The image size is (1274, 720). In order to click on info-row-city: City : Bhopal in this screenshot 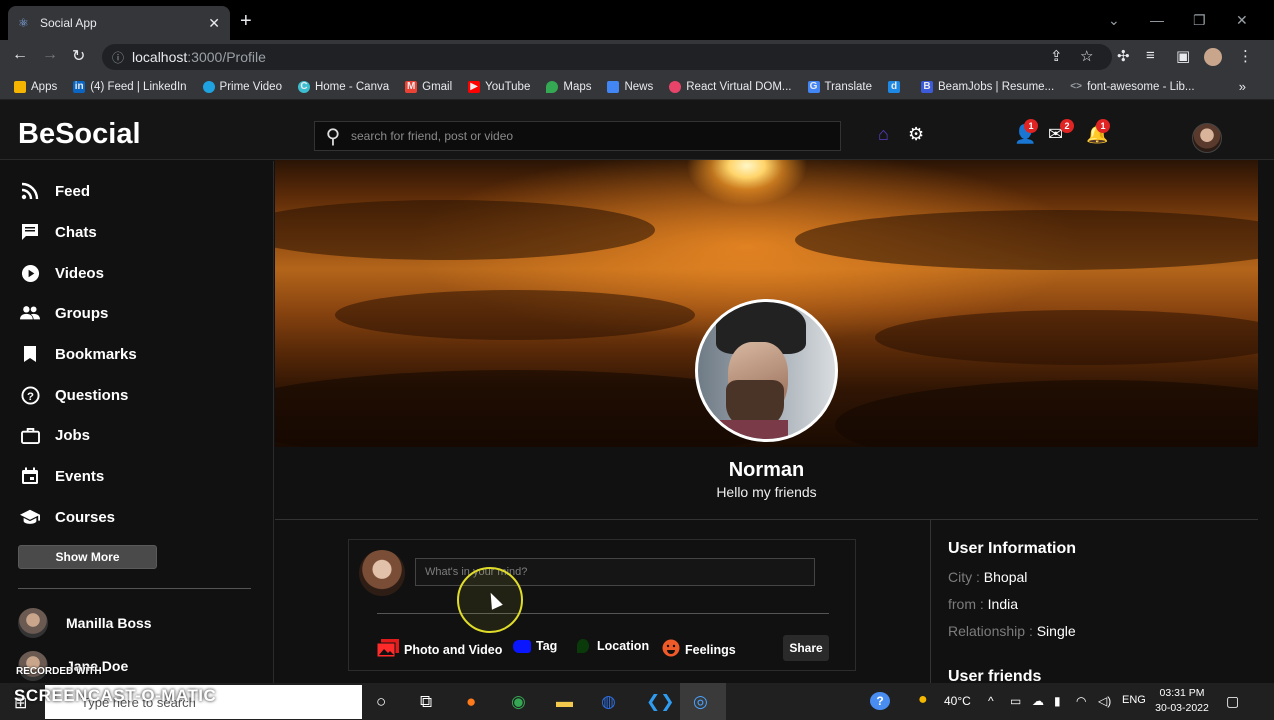, I will do `click(988, 577)`.